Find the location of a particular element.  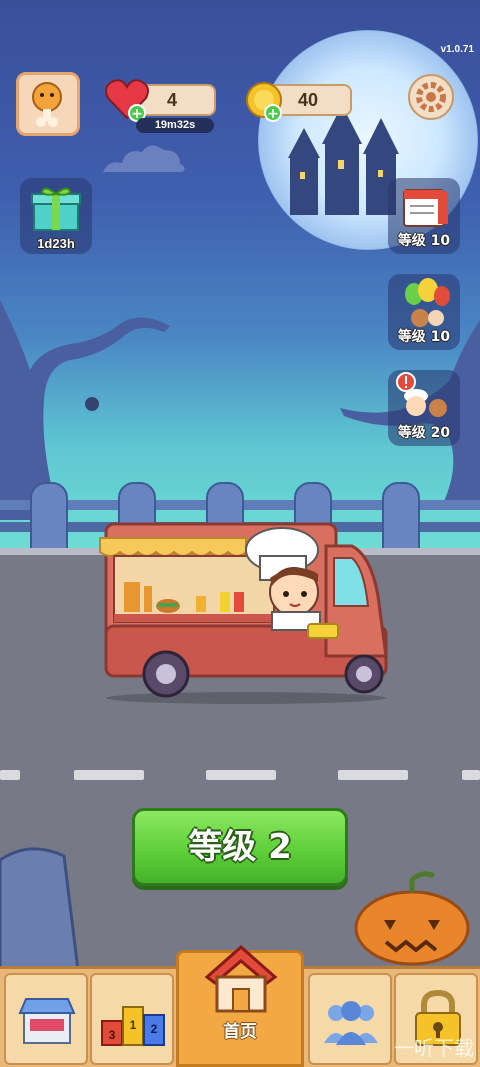

player-avatar-button is located at coordinates (48, 104).